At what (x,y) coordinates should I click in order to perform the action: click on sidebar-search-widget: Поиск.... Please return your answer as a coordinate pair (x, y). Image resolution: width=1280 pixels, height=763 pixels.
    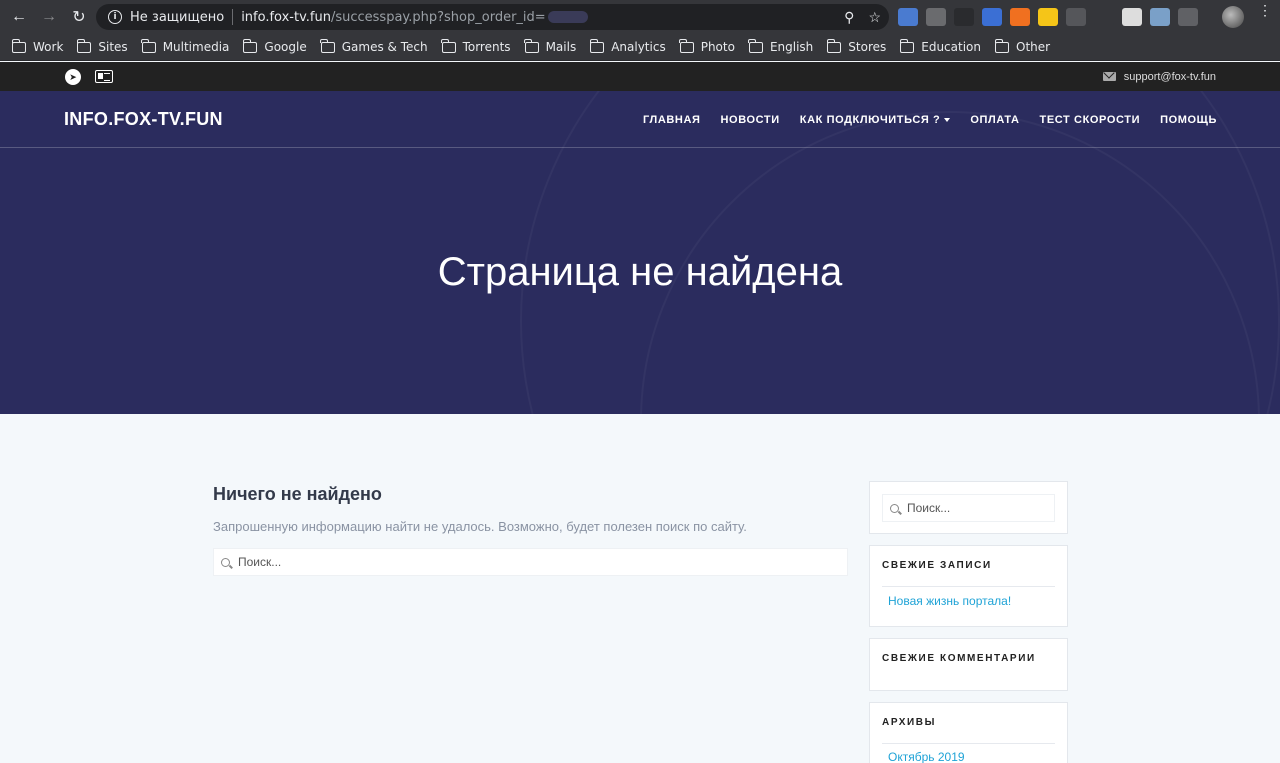
    Looking at the image, I should click on (968, 507).